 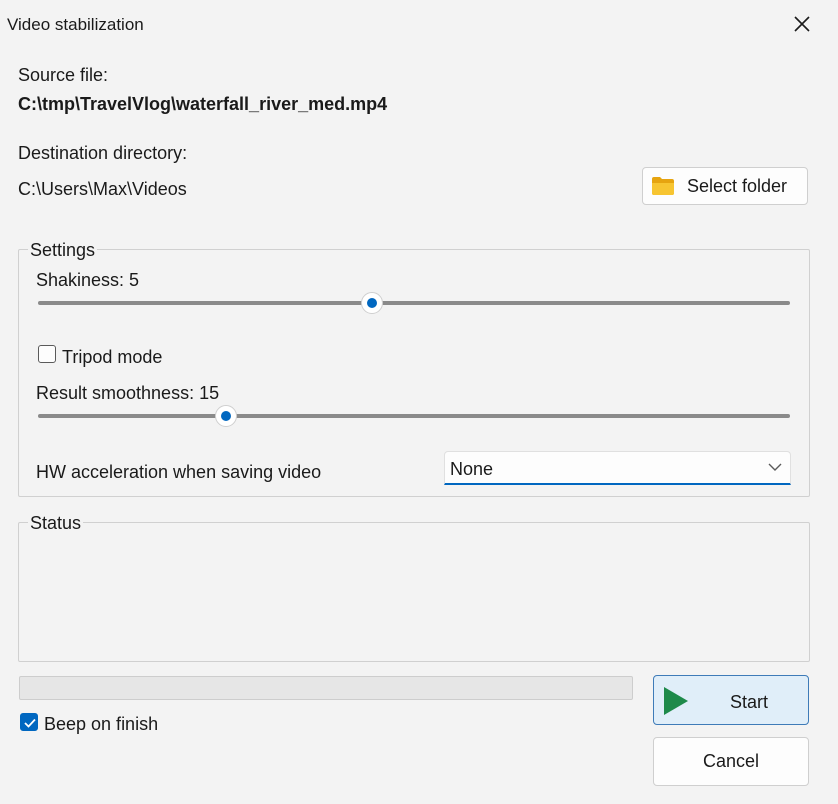 I want to click on beep-on-finish-checkbox, so click(x=29, y=722).